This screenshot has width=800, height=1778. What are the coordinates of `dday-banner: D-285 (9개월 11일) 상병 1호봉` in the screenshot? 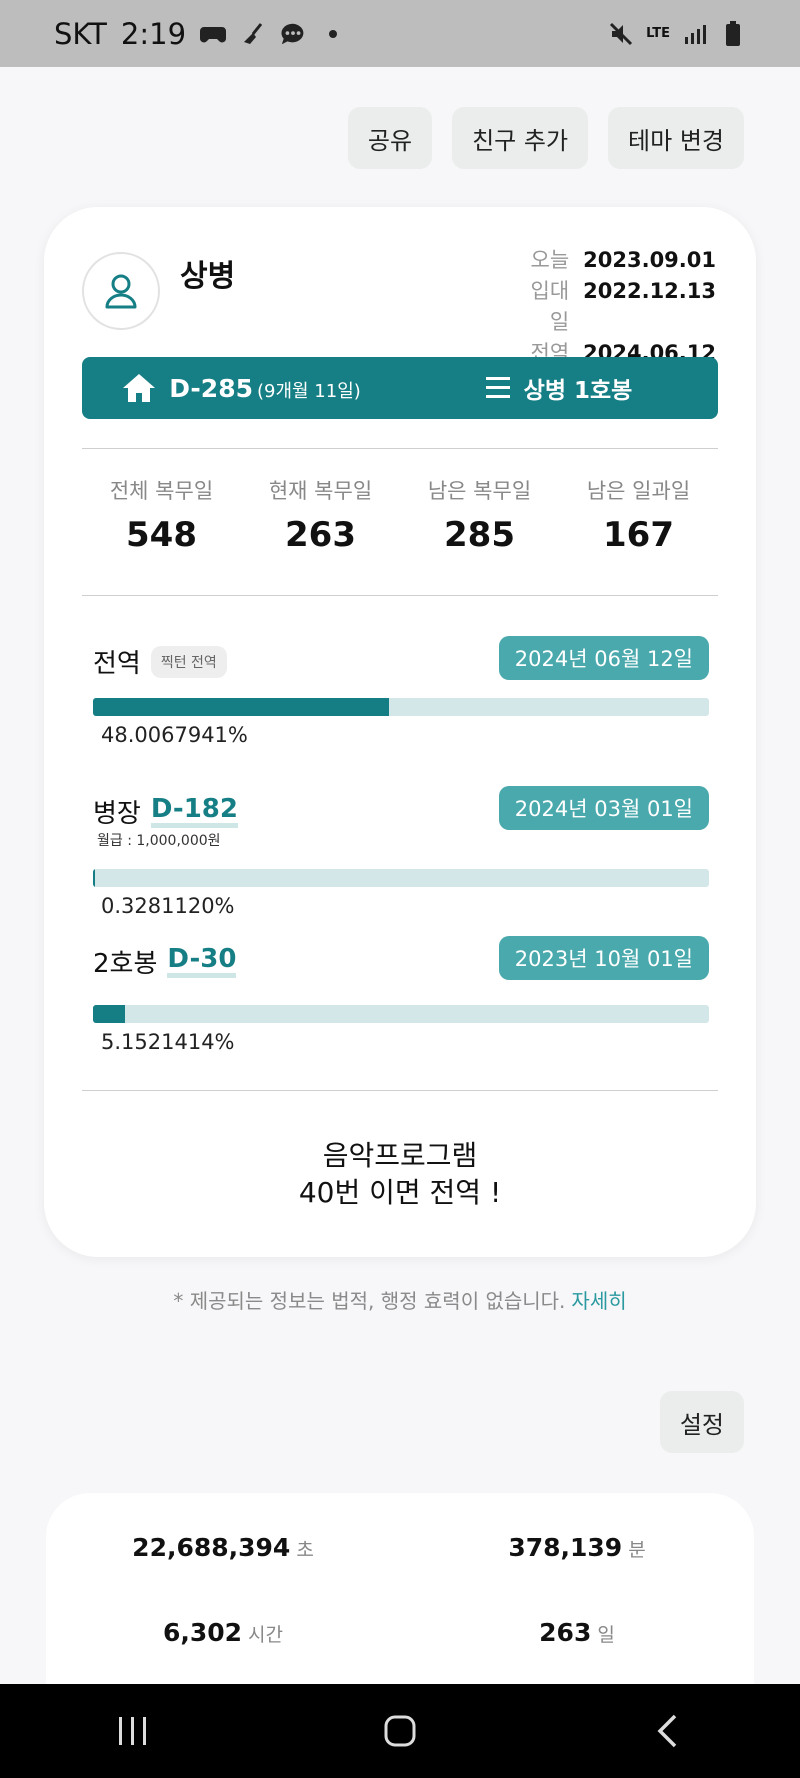 It's located at (400, 388).